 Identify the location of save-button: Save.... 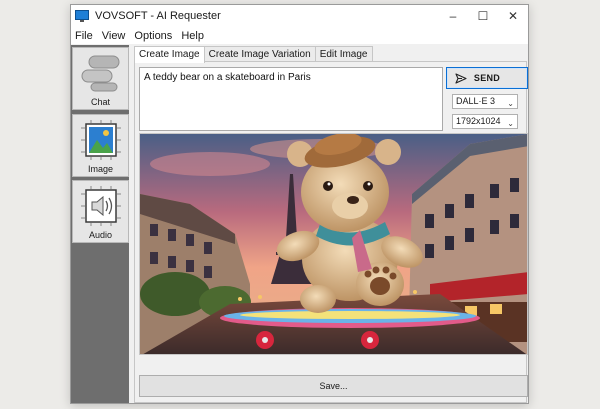
(333, 386).